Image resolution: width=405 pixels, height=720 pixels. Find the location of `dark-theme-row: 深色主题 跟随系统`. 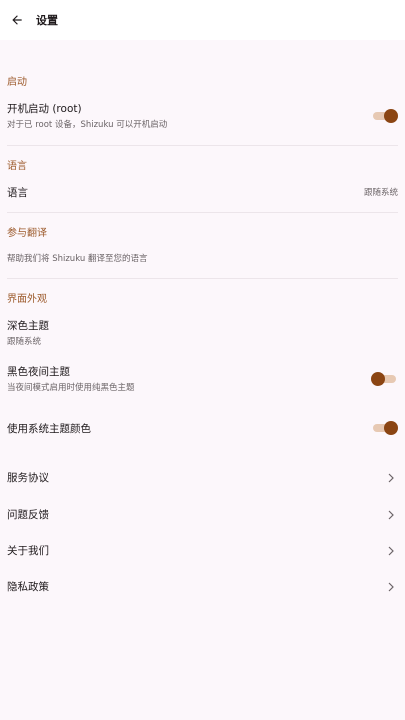

dark-theme-row: 深色主题 跟随系统 is located at coordinates (202, 332).